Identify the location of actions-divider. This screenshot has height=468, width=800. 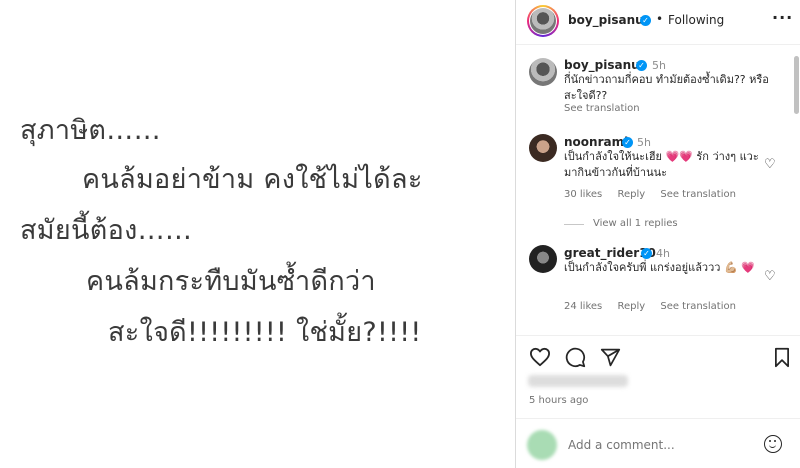
(658, 335).